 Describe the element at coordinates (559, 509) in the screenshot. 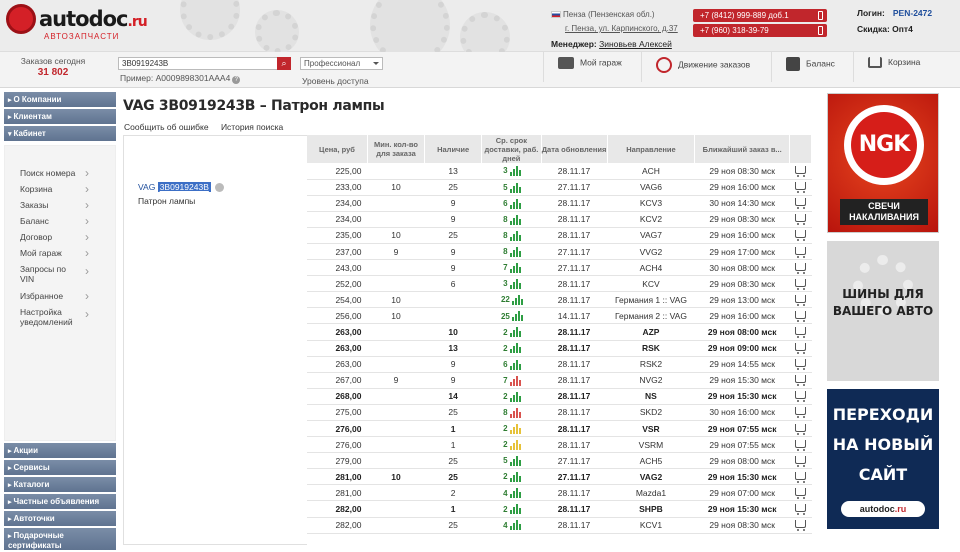

I see `table-row: 282,00 1 2 28.11.17 SHPB 29 ноя 15:30 мск` at that location.